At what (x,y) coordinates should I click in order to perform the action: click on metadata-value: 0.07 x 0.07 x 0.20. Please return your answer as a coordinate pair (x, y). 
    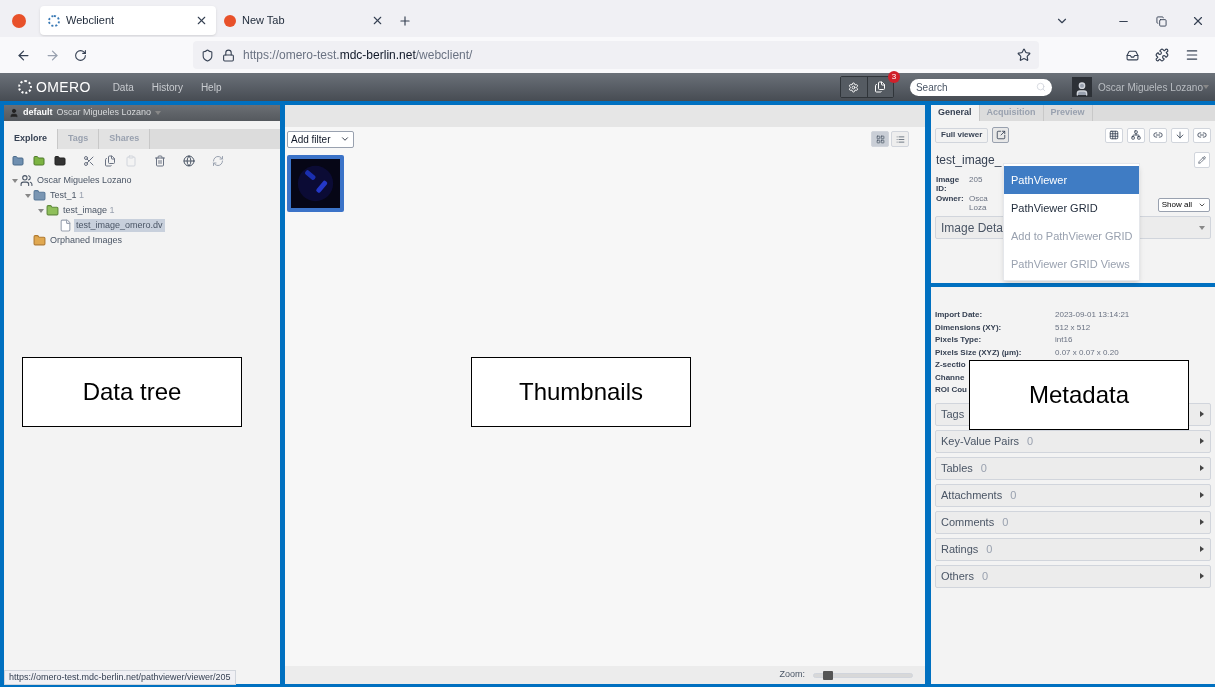
    Looking at the image, I should click on (1087, 352).